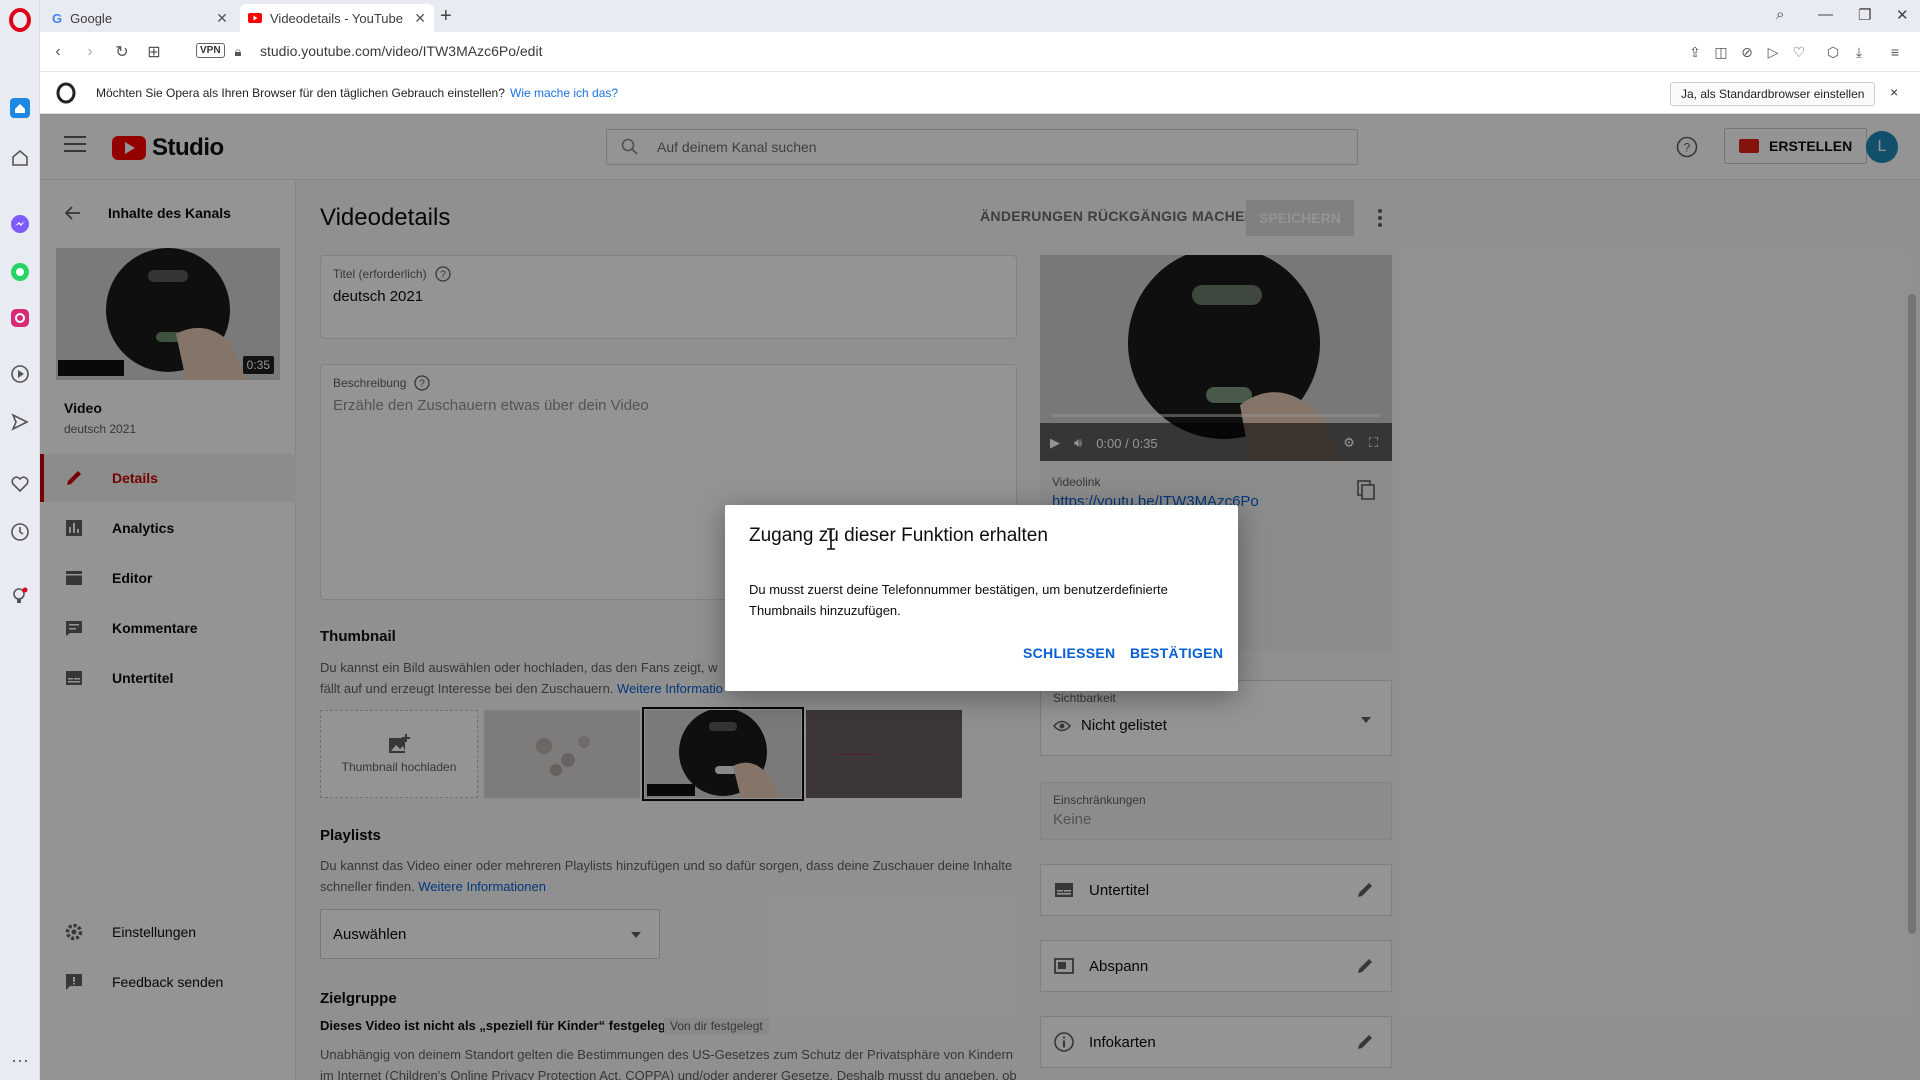 Image resolution: width=1920 pixels, height=1080 pixels. Describe the element at coordinates (20, 484) in the screenshot. I see `heart-icon` at that location.